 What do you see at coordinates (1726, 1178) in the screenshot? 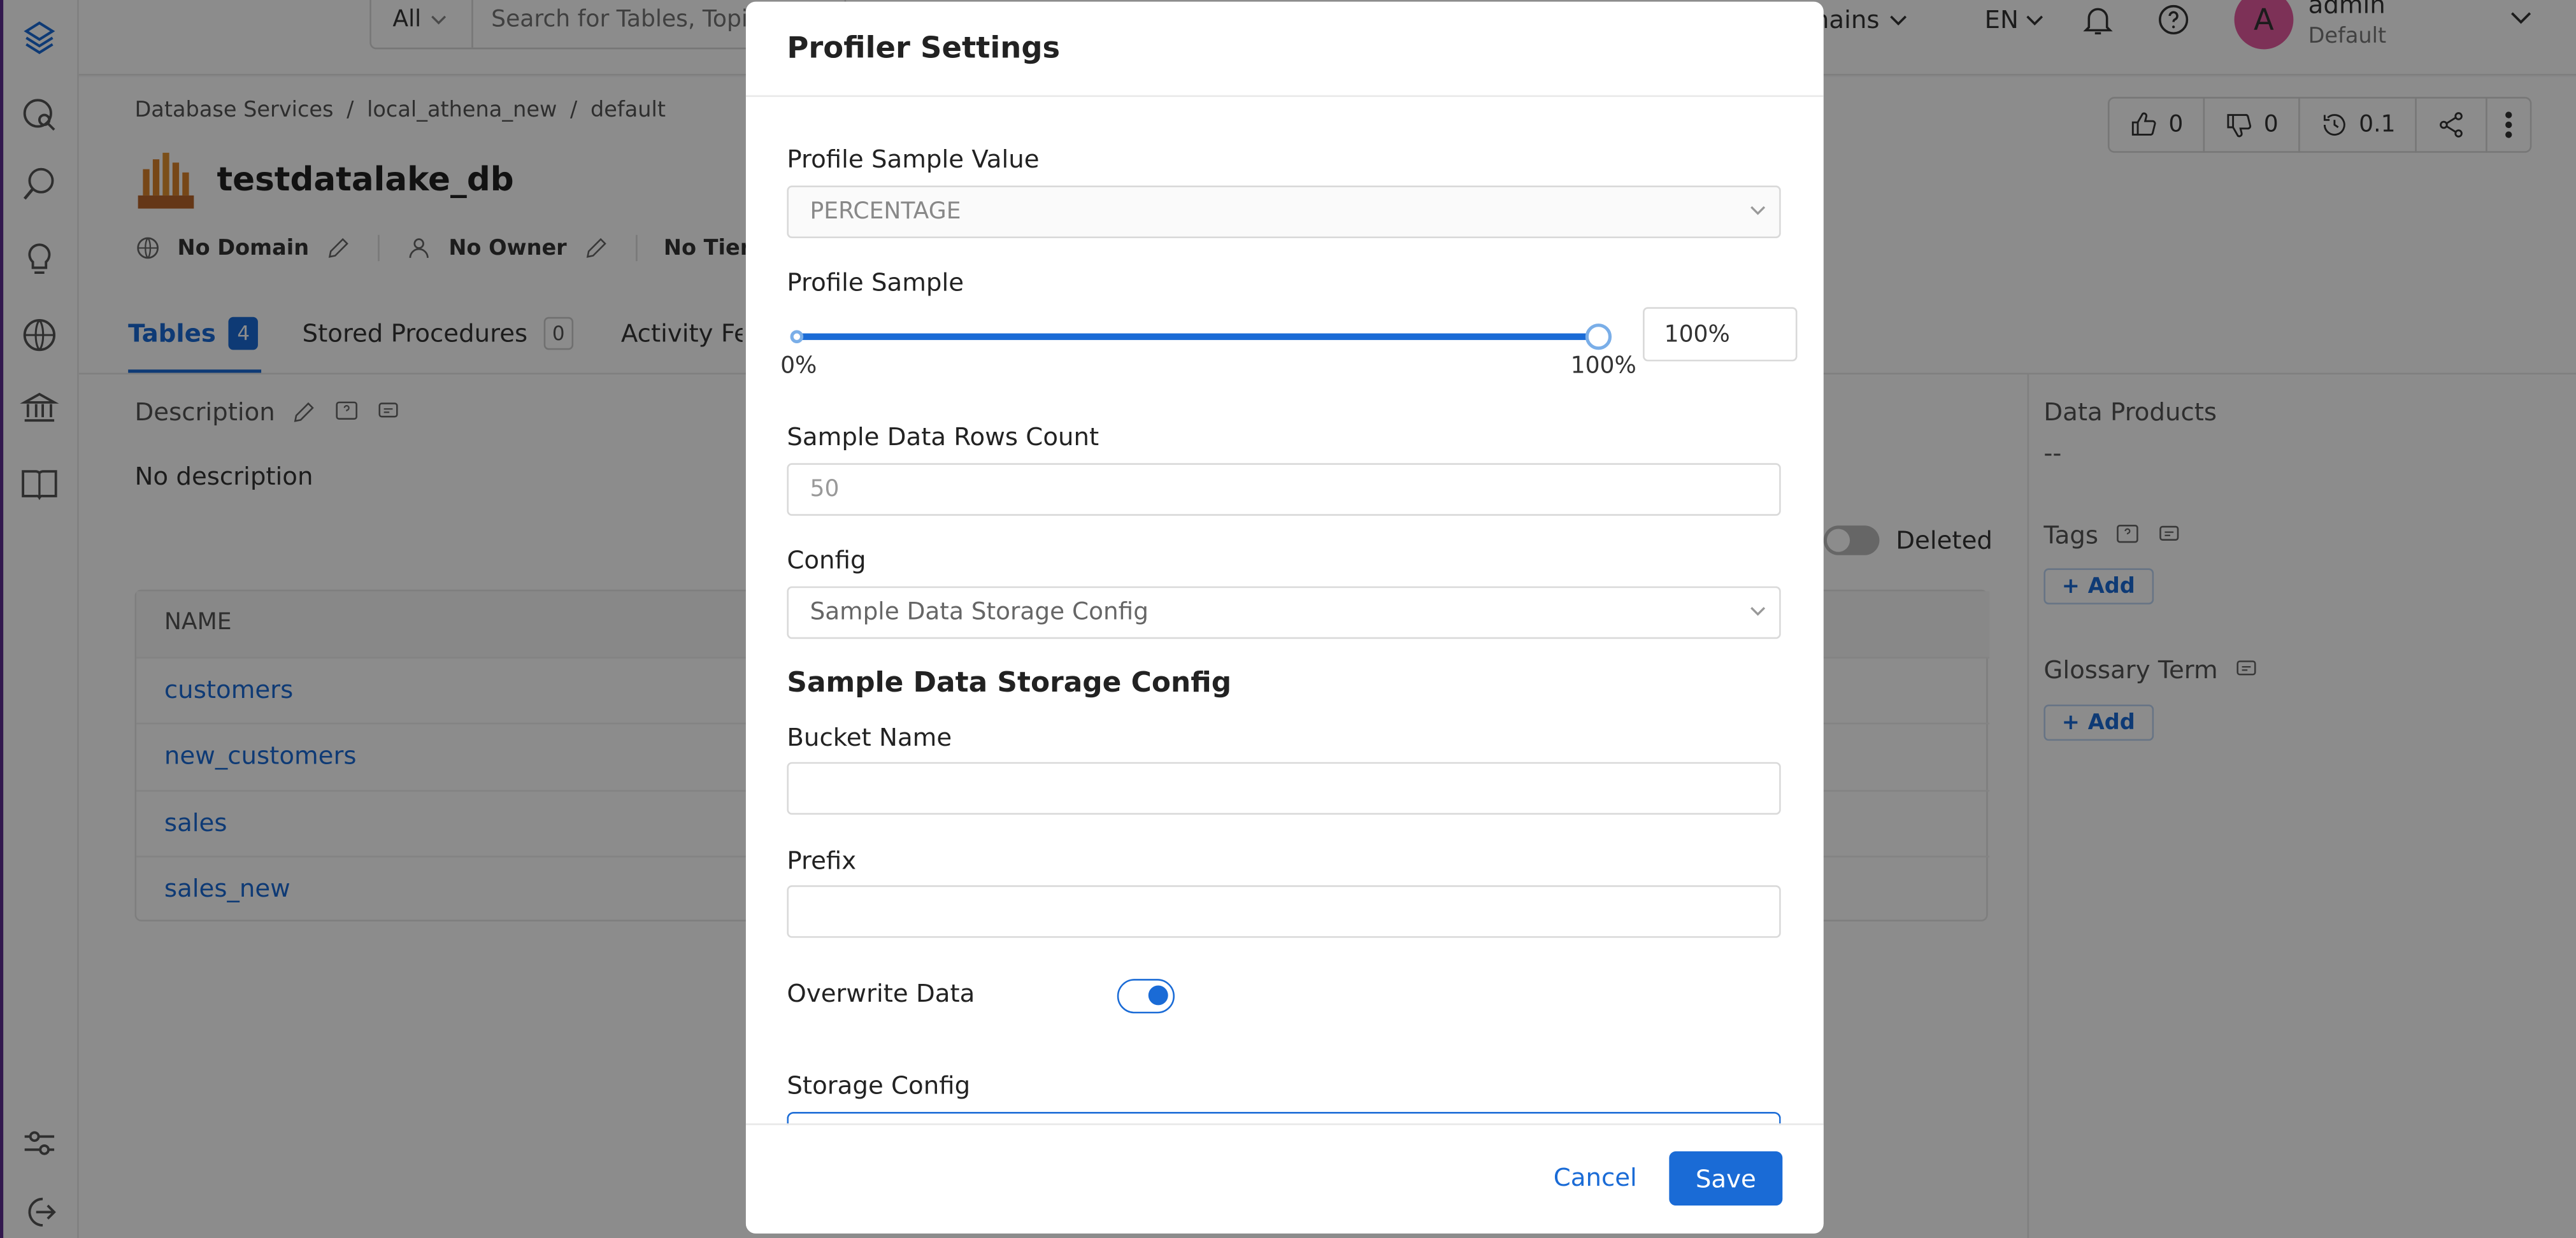
I see `save-button: Save` at bounding box center [1726, 1178].